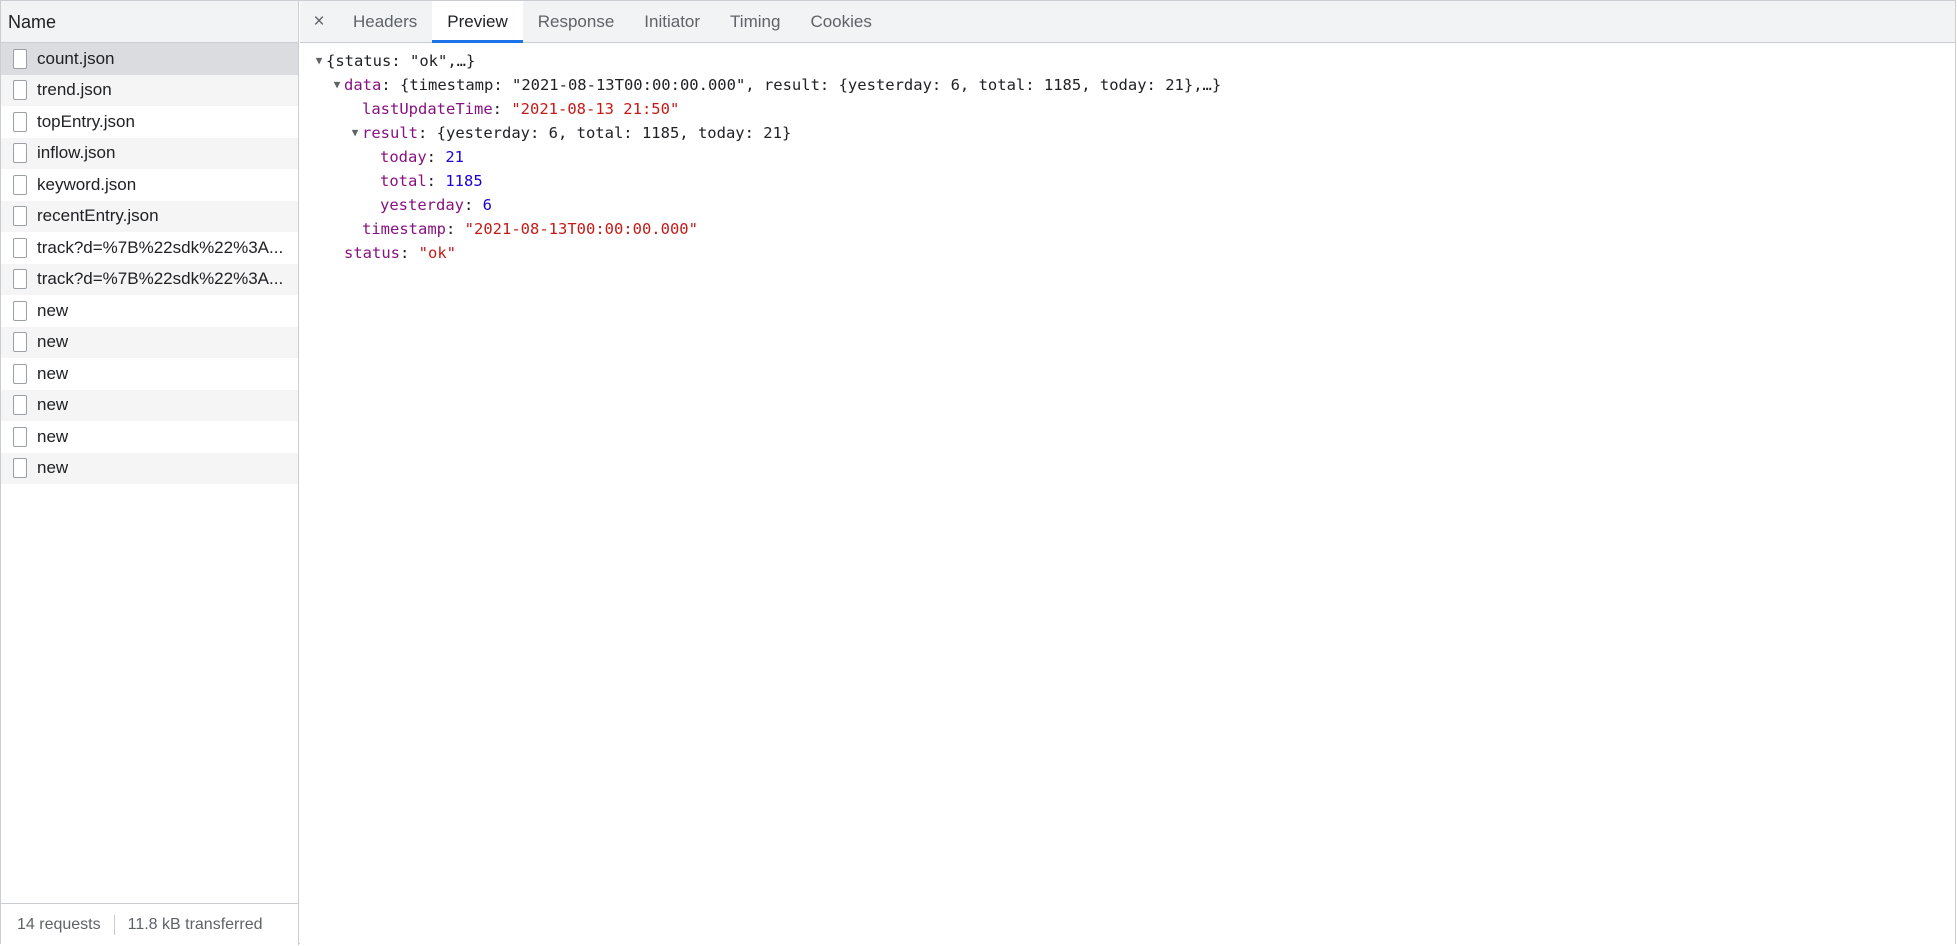 The height and width of the screenshot is (946, 1957). Describe the element at coordinates (422, 205) in the screenshot. I see `json-key: yesterday` at that location.